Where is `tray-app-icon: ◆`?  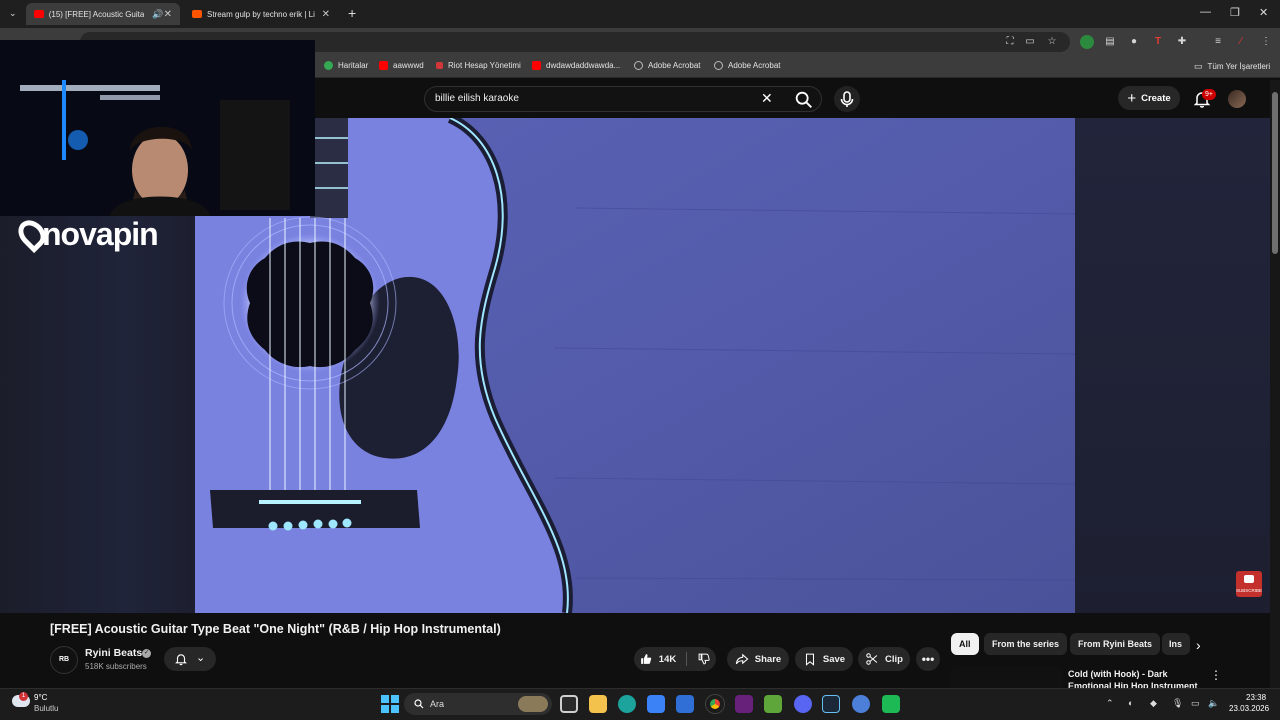 tray-app-icon: ◆ is located at coordinates (1153, 703).